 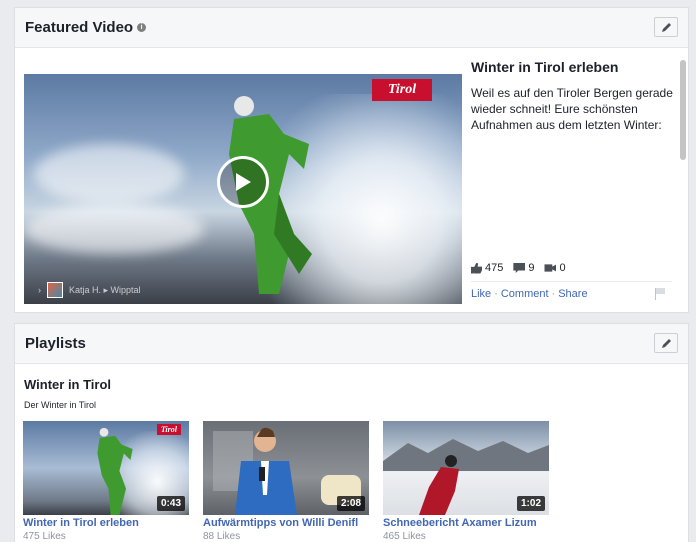 What do you see at coordinates (222, 536) in the screenshot?
I see `playlist-video-likes: 88 Likes` at bounding box center [222, 536].